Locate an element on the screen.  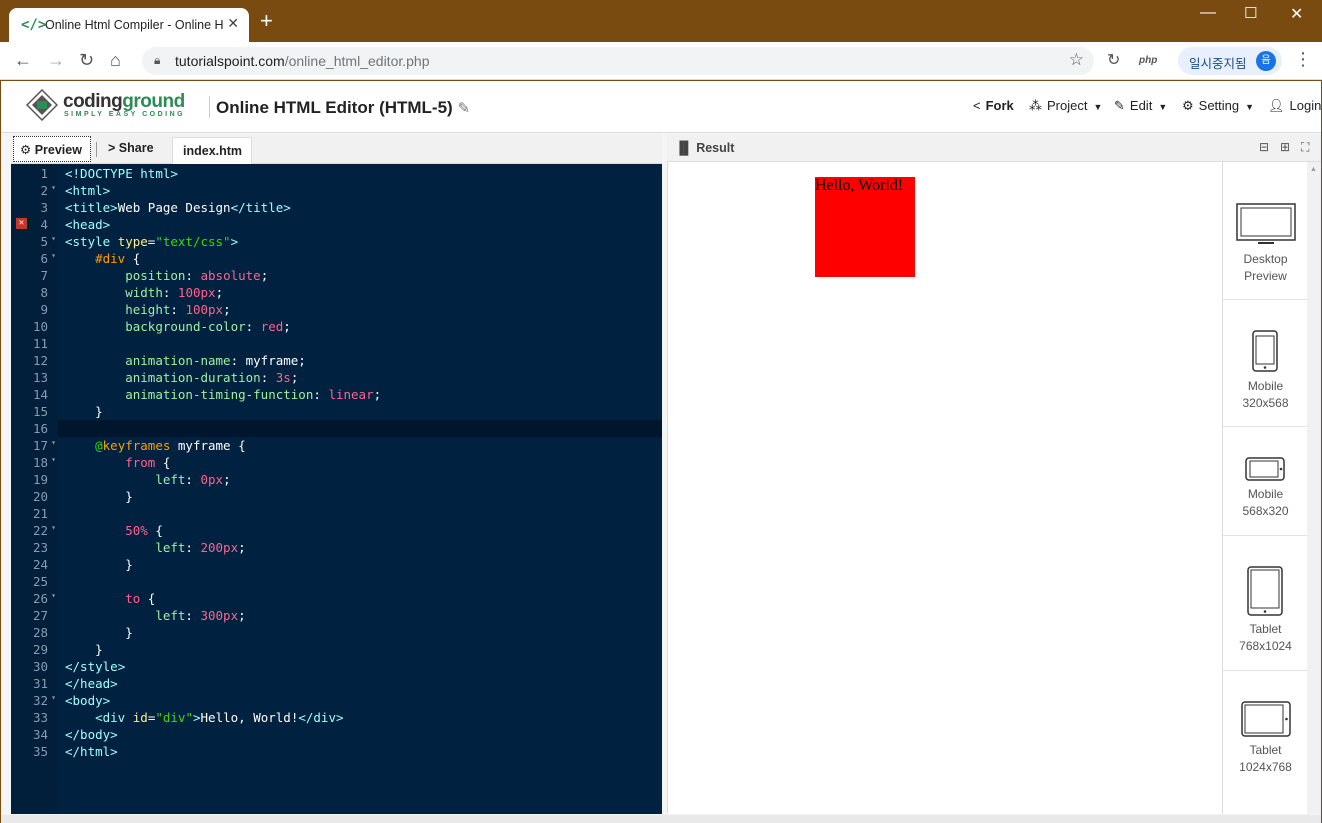
device-desktop-preview: Desktop Preview is located at coordinates (1265, 231).